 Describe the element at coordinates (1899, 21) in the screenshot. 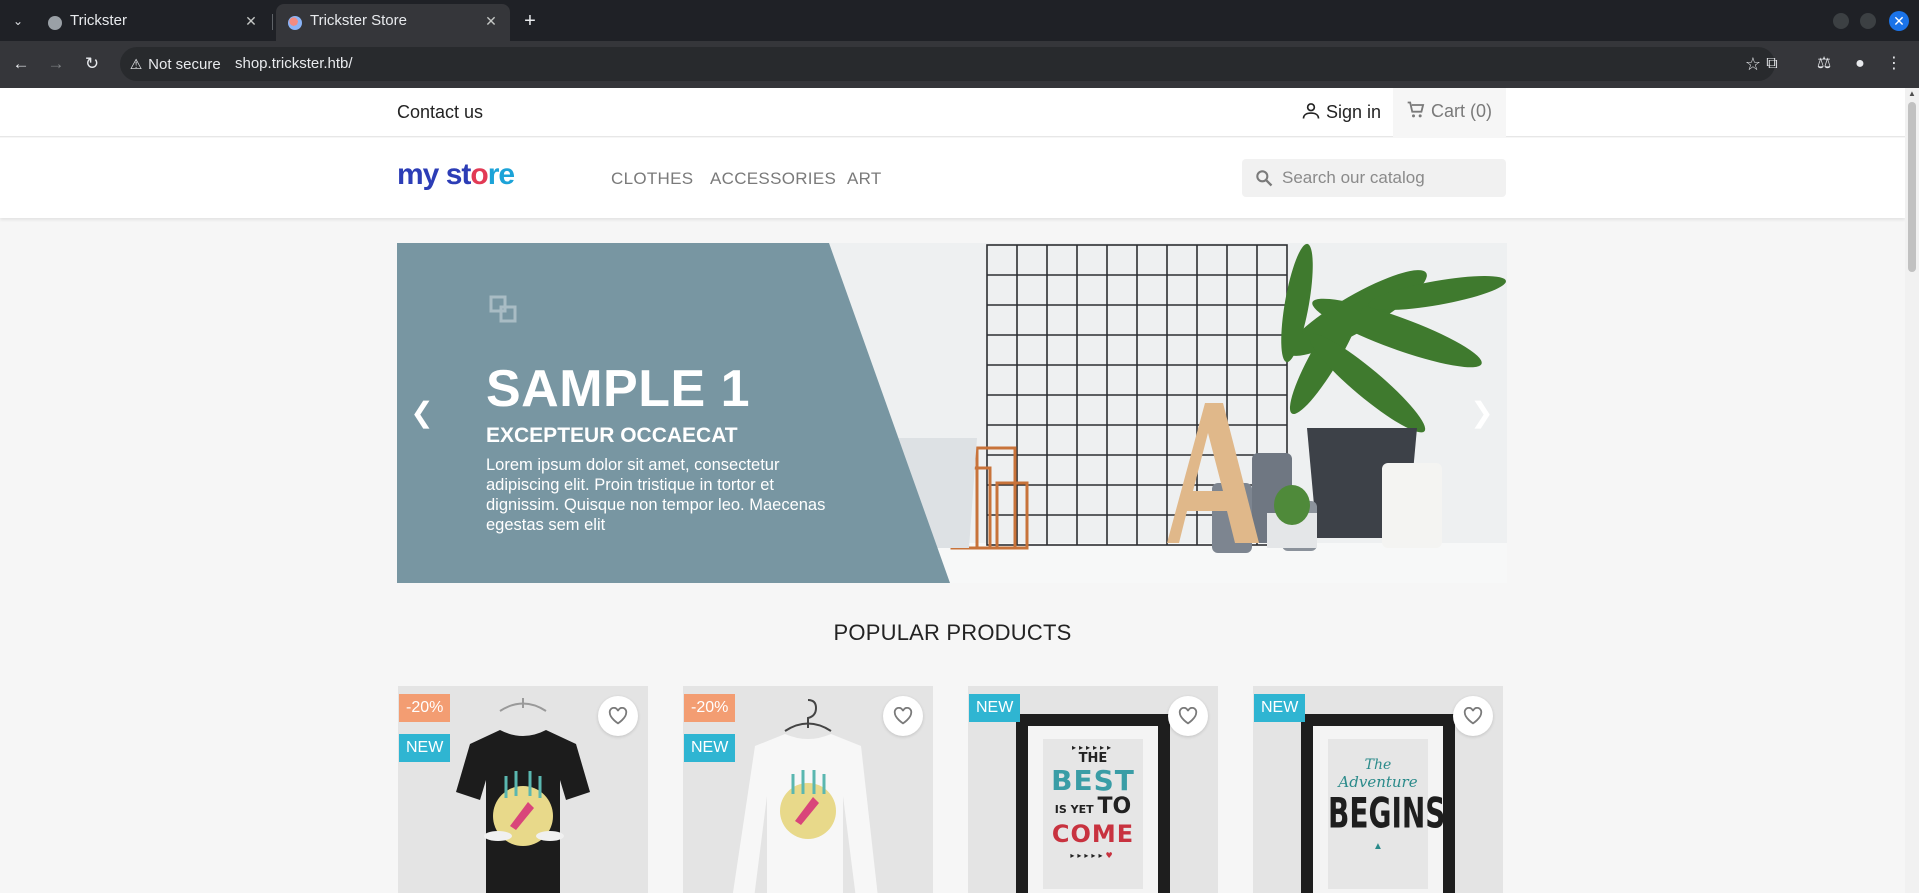

I see `window-close-button: ✕` at that location.